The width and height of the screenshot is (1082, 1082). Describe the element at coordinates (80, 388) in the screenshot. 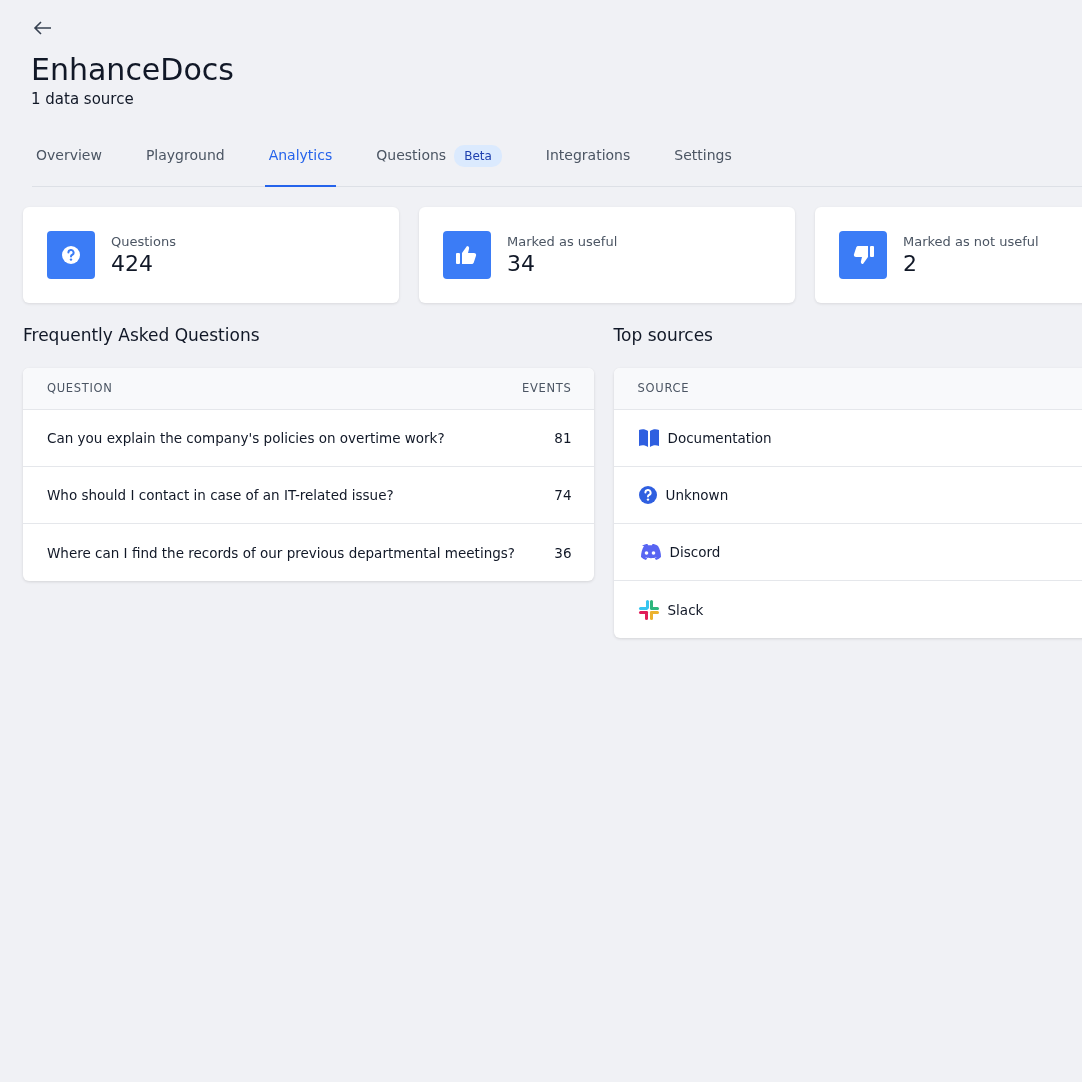

I see `column-header: QUESTION` at that location.